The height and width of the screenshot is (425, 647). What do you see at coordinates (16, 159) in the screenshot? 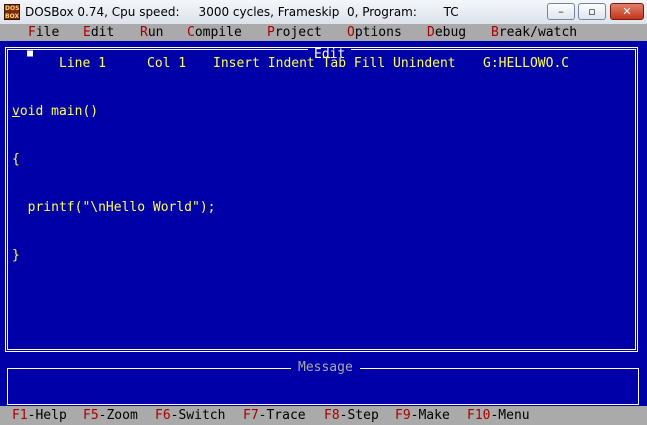
I see `code-line: {` at bounding box center [16, 159].